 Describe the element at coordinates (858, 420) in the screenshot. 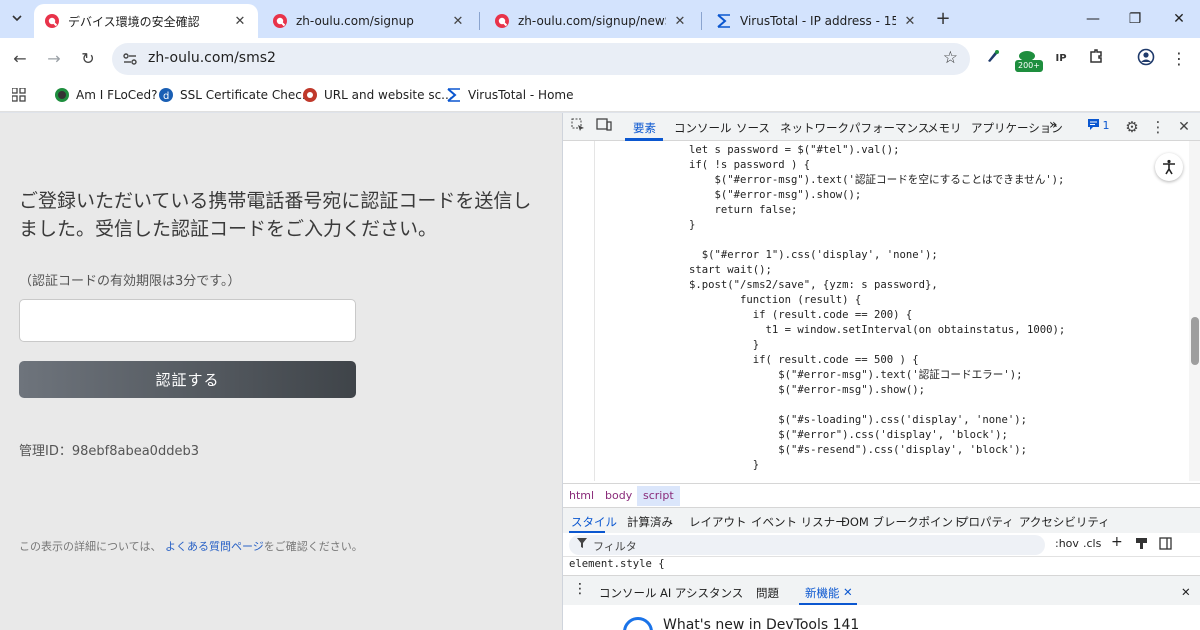

I see `code-line: $("#s-loading").css('display', 'none');` at that location.